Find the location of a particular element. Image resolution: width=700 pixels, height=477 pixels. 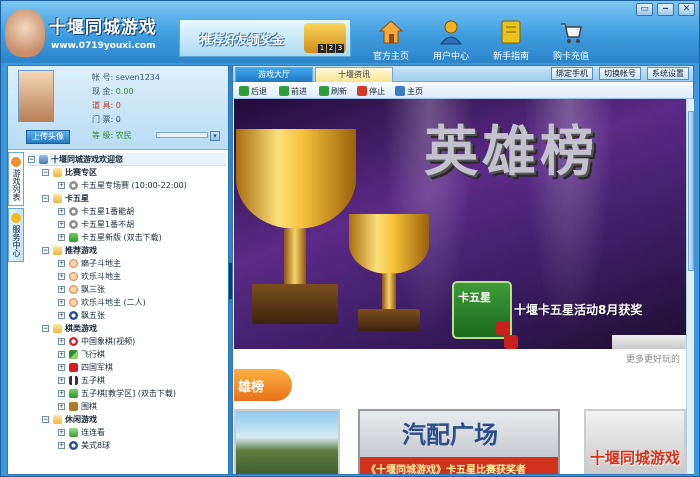

tree-game-item: + 美式8球 is located at coordinates (127, 445).